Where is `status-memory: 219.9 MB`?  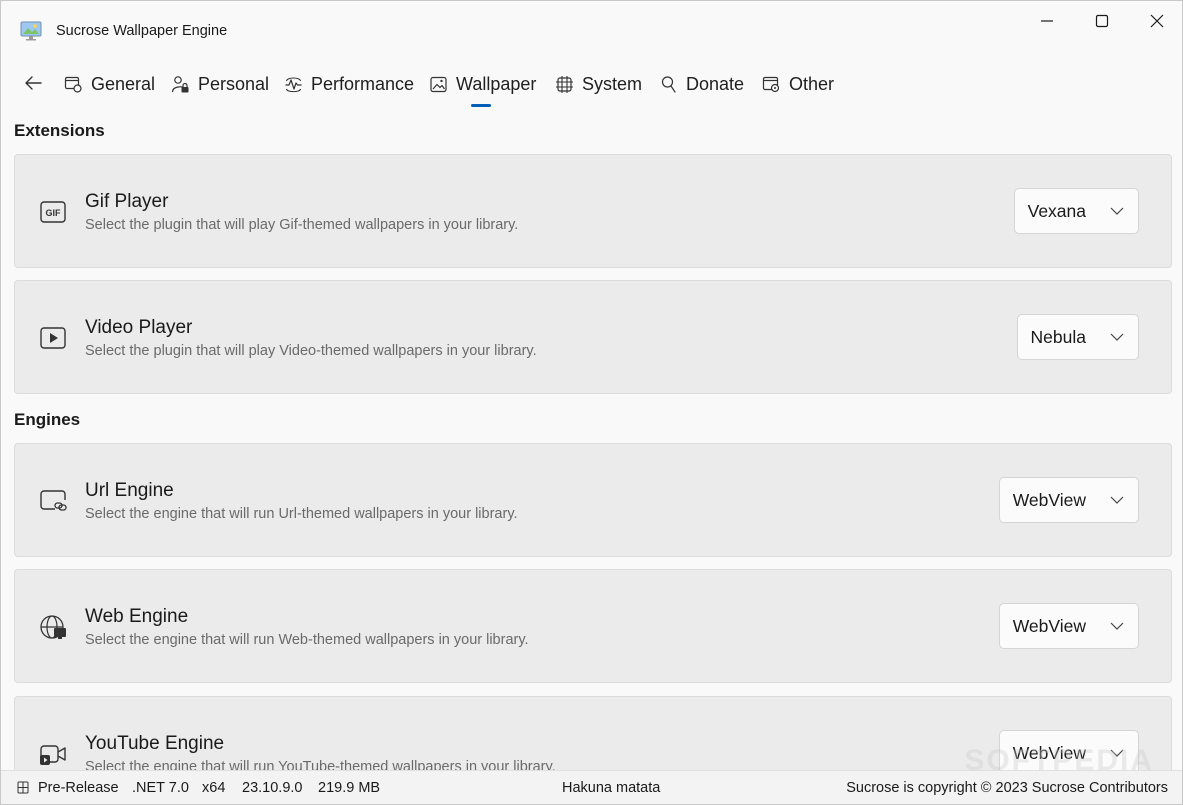 status-memory: 219.9 MB is located at coordinates (349, 788).